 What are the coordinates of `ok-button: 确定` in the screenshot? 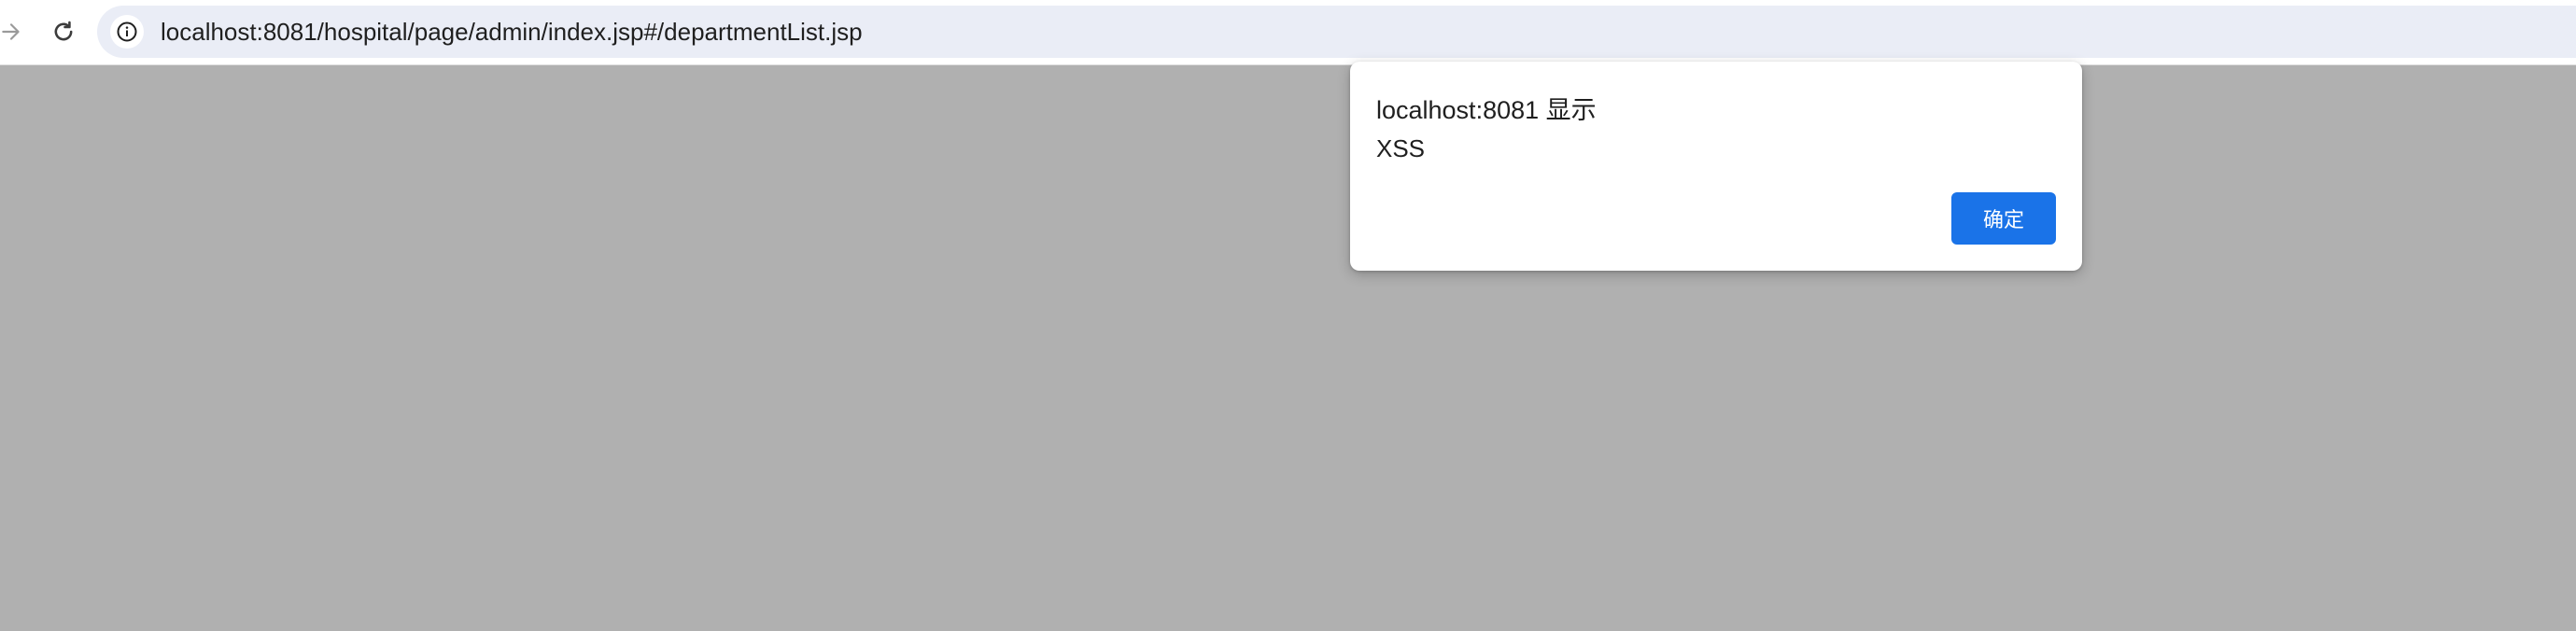 It's located at (2004, 218).